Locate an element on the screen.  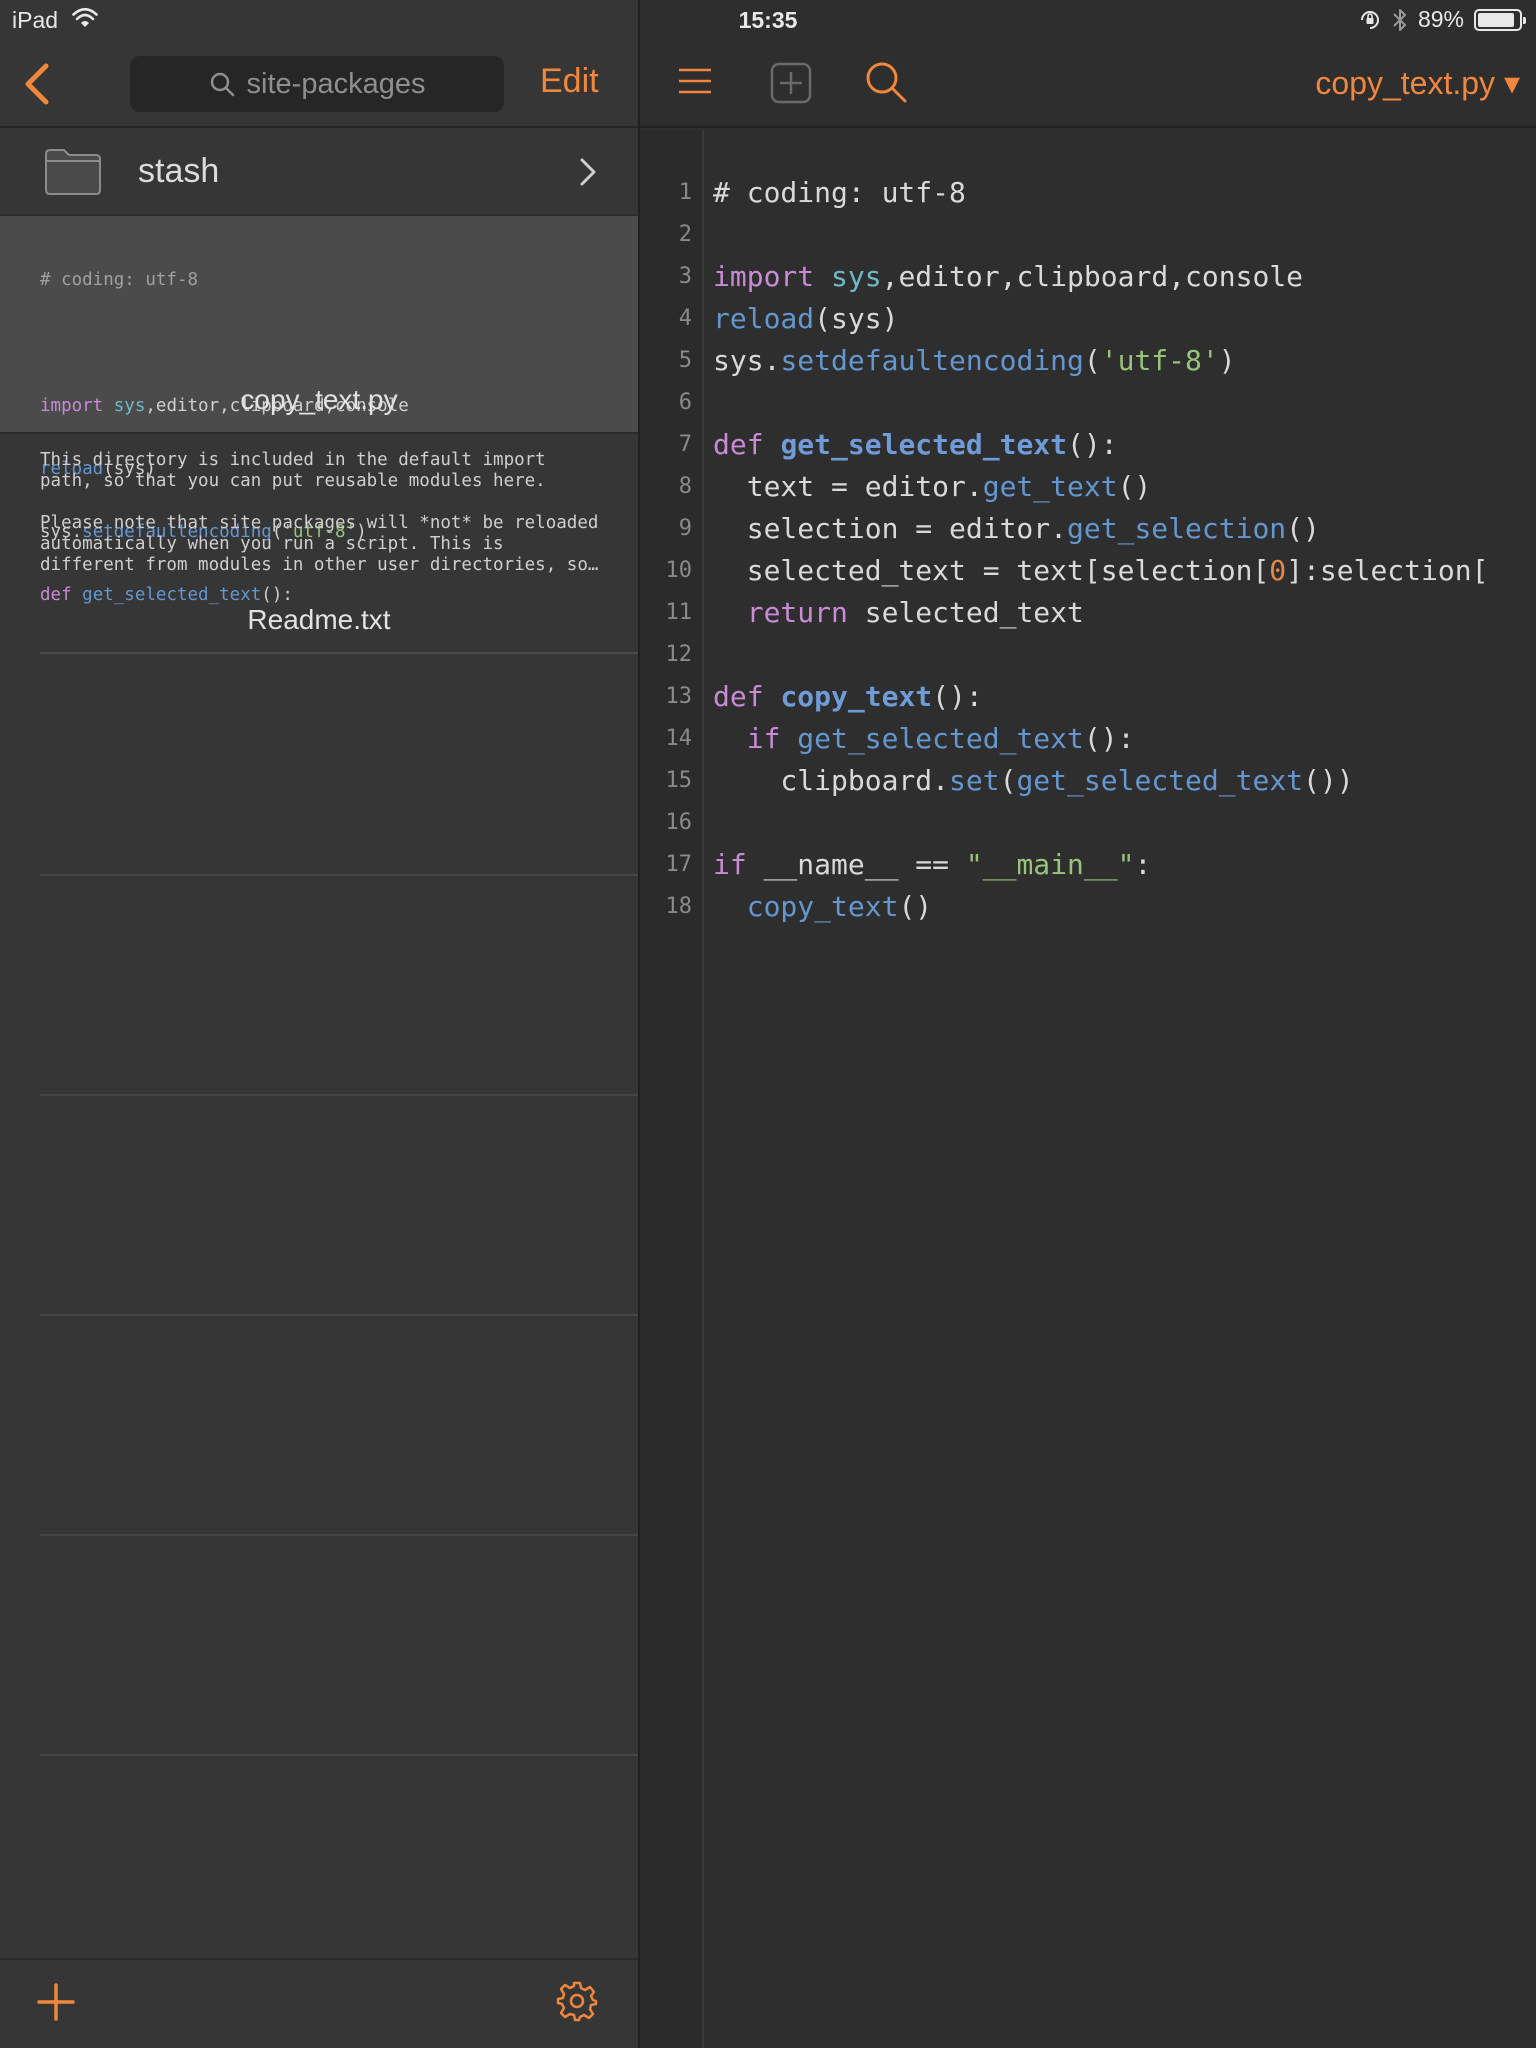
code-line: 15 clipboard.set(get_selected_text()) is located at coordinates (1088, 781).